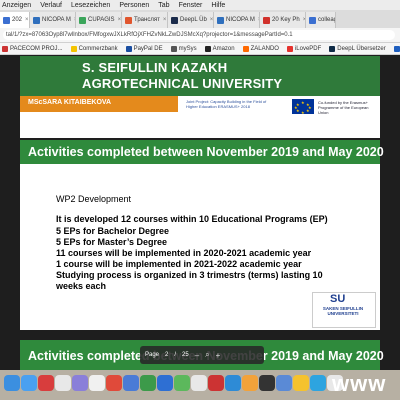 This screenshot has height=400, width=400. Describe the element at coordinates (182, 83) in the screenshot. I see `university-name-line2: AGROTECHNICAL UNIVERSITY` at that location.